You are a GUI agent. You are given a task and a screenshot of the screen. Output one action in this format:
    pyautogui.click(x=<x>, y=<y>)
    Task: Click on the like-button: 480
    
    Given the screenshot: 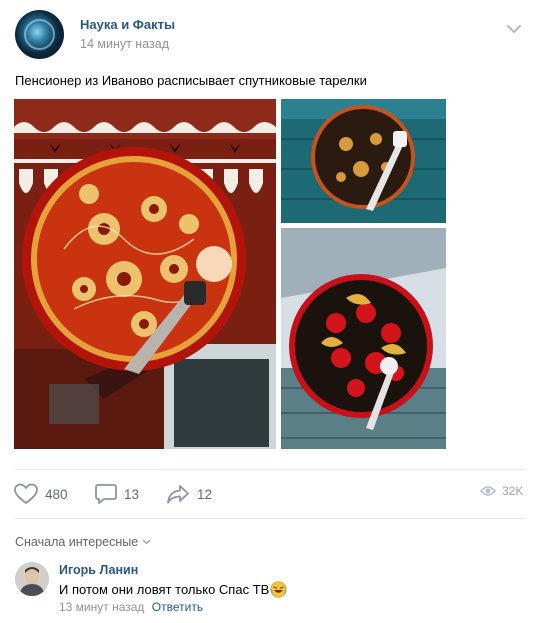 What is the action you would take?
    pyautogui.click(x=41, y=494)
    